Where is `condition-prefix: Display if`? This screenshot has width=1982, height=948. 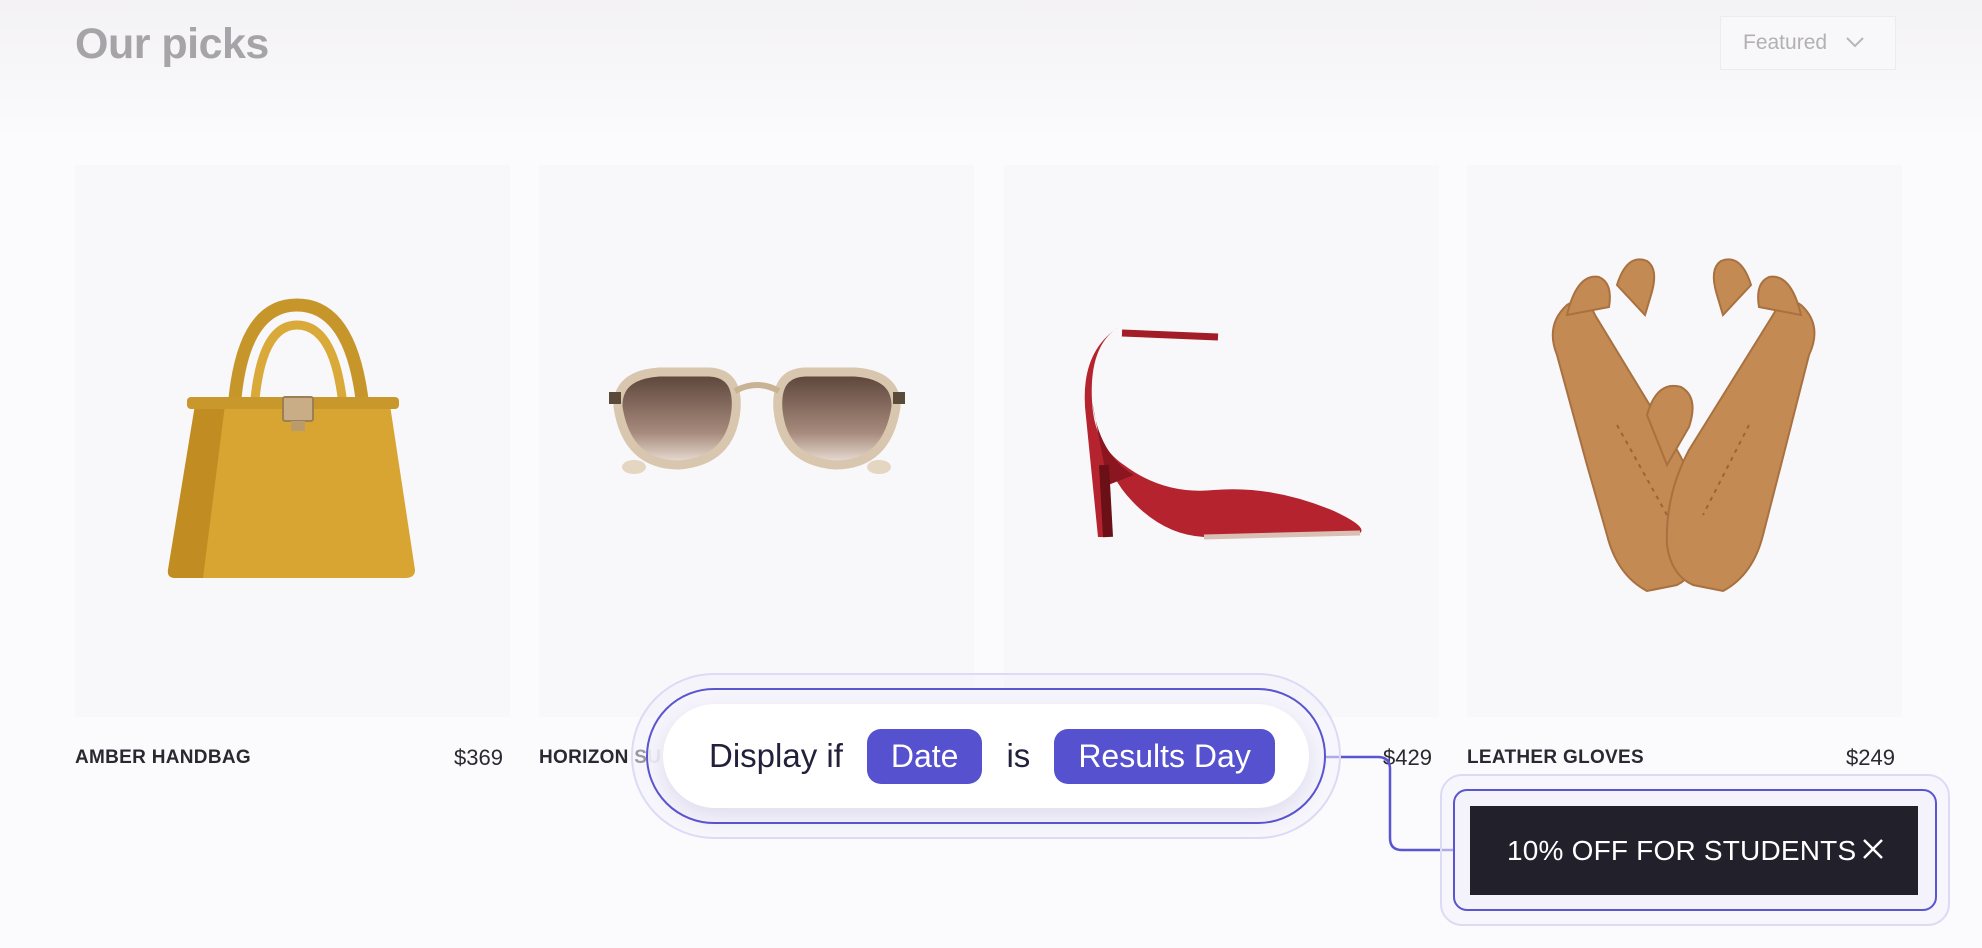 condition-prefix: Display if is located at coordinates (776, 755).